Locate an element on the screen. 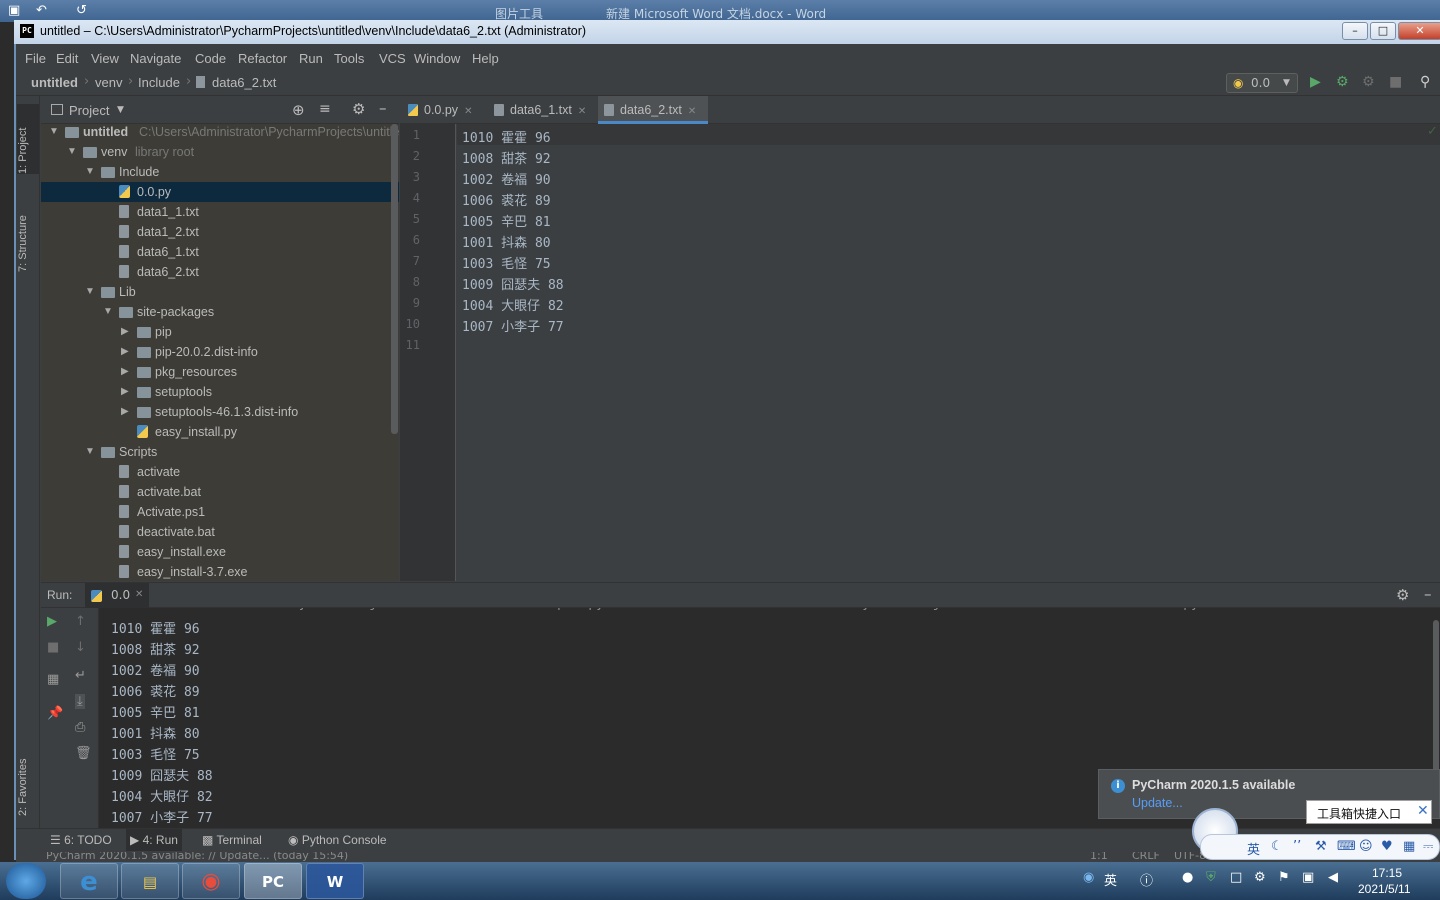 Image resolution: width=1440 pixels, height=900 pixels. code-line: 1007 小李子 77 is located at coordinates (513, 325).